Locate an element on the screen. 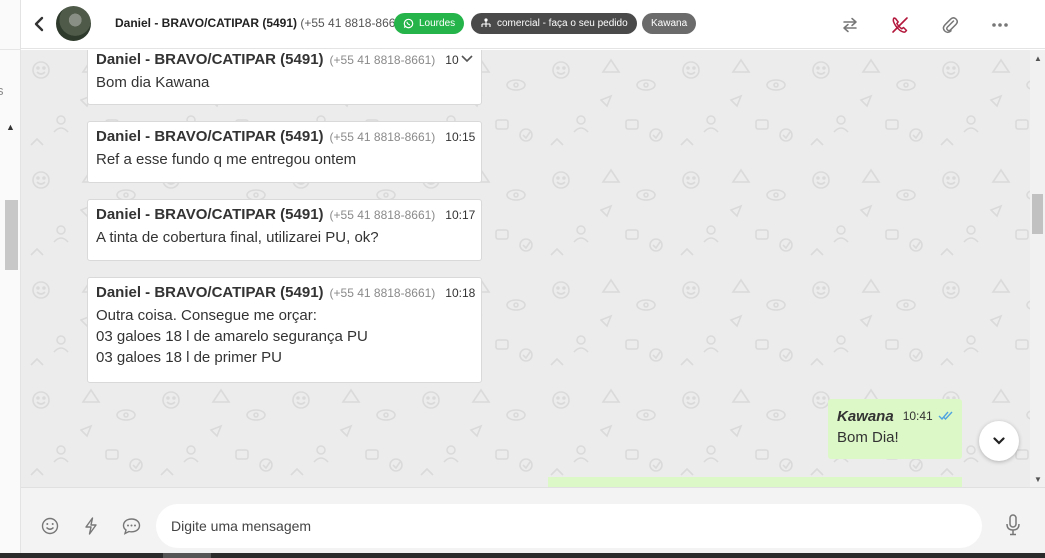  left-scrollbar-thumb is located at coordinates (11, 235).